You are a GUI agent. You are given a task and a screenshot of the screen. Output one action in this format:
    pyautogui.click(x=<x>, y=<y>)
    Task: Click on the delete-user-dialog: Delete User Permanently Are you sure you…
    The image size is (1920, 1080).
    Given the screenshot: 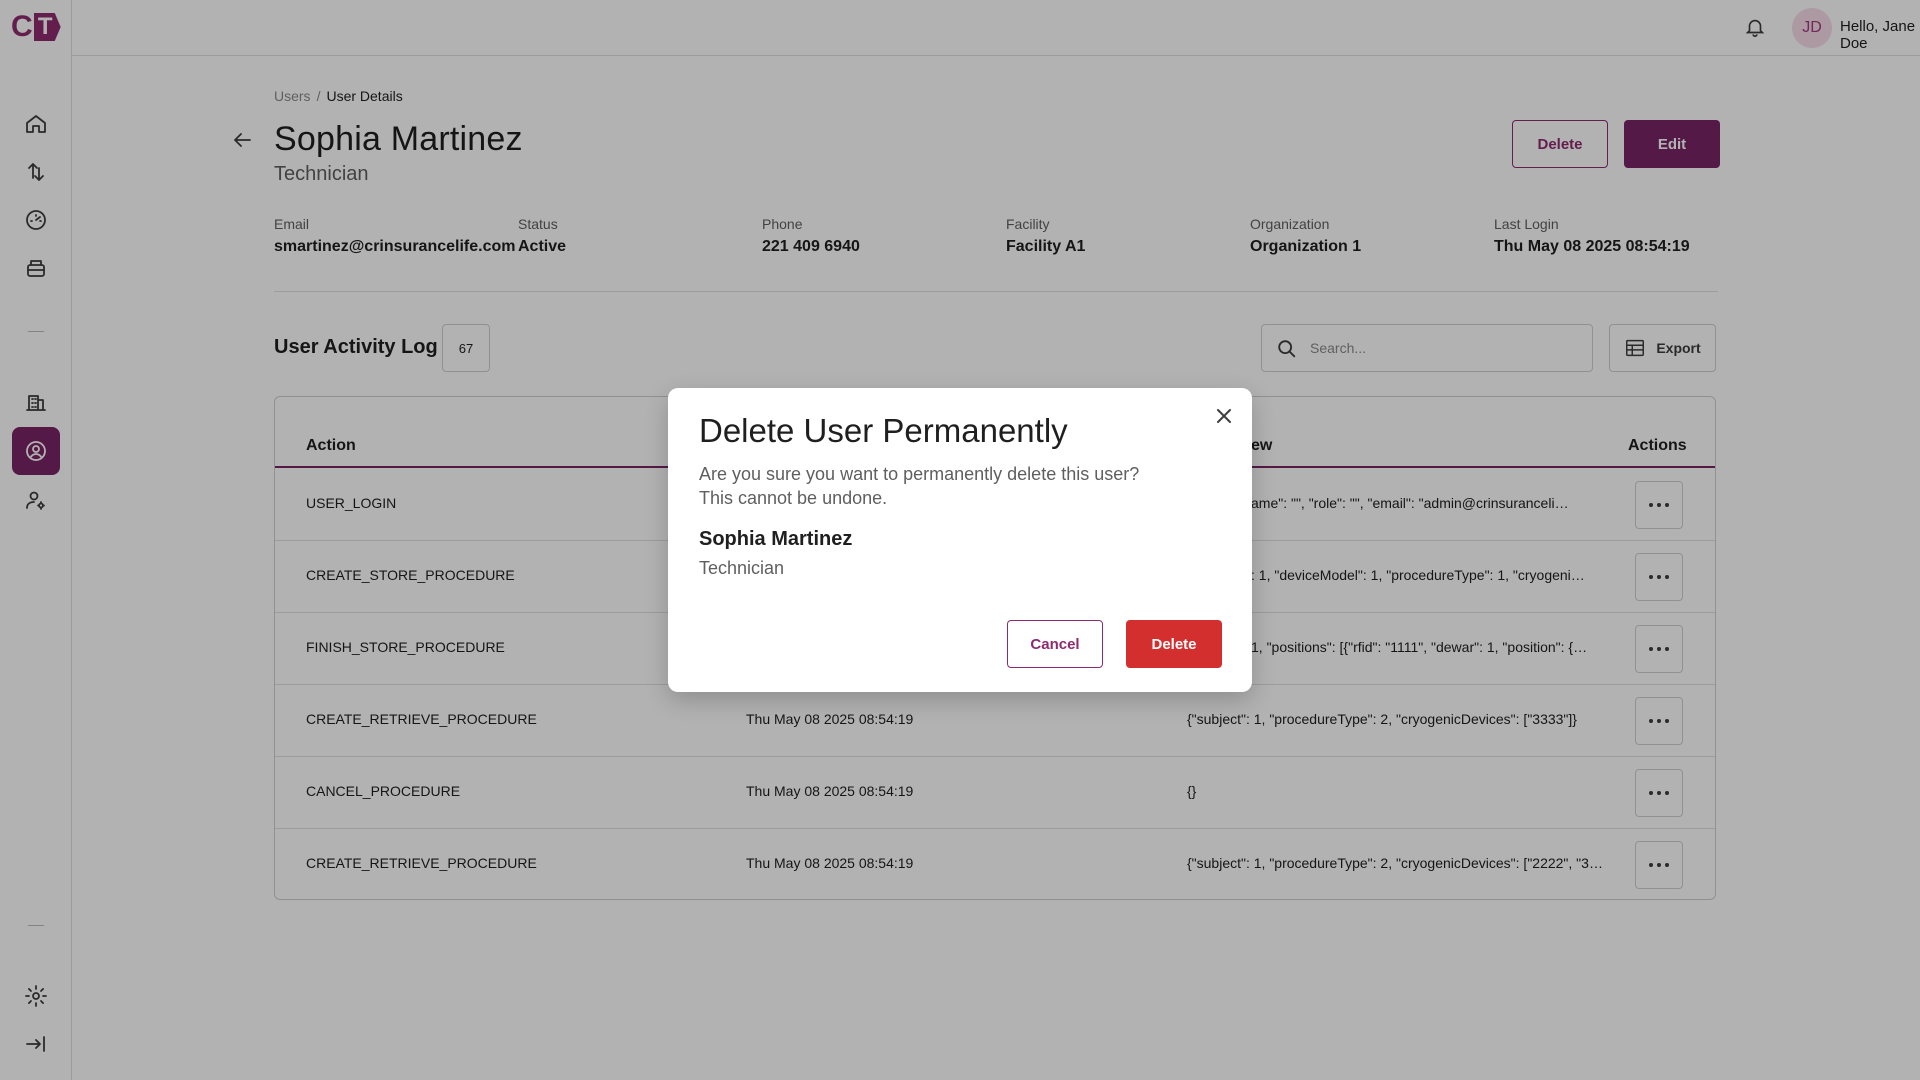 What is the action you would take?
    pyautogui.click(x=960, y=540)
    